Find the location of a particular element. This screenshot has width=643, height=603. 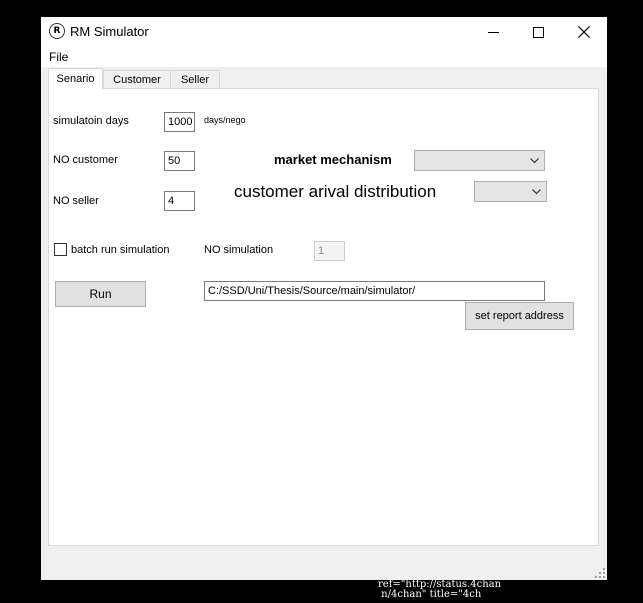

menu-bar: File is located at coordinates (324, 57).